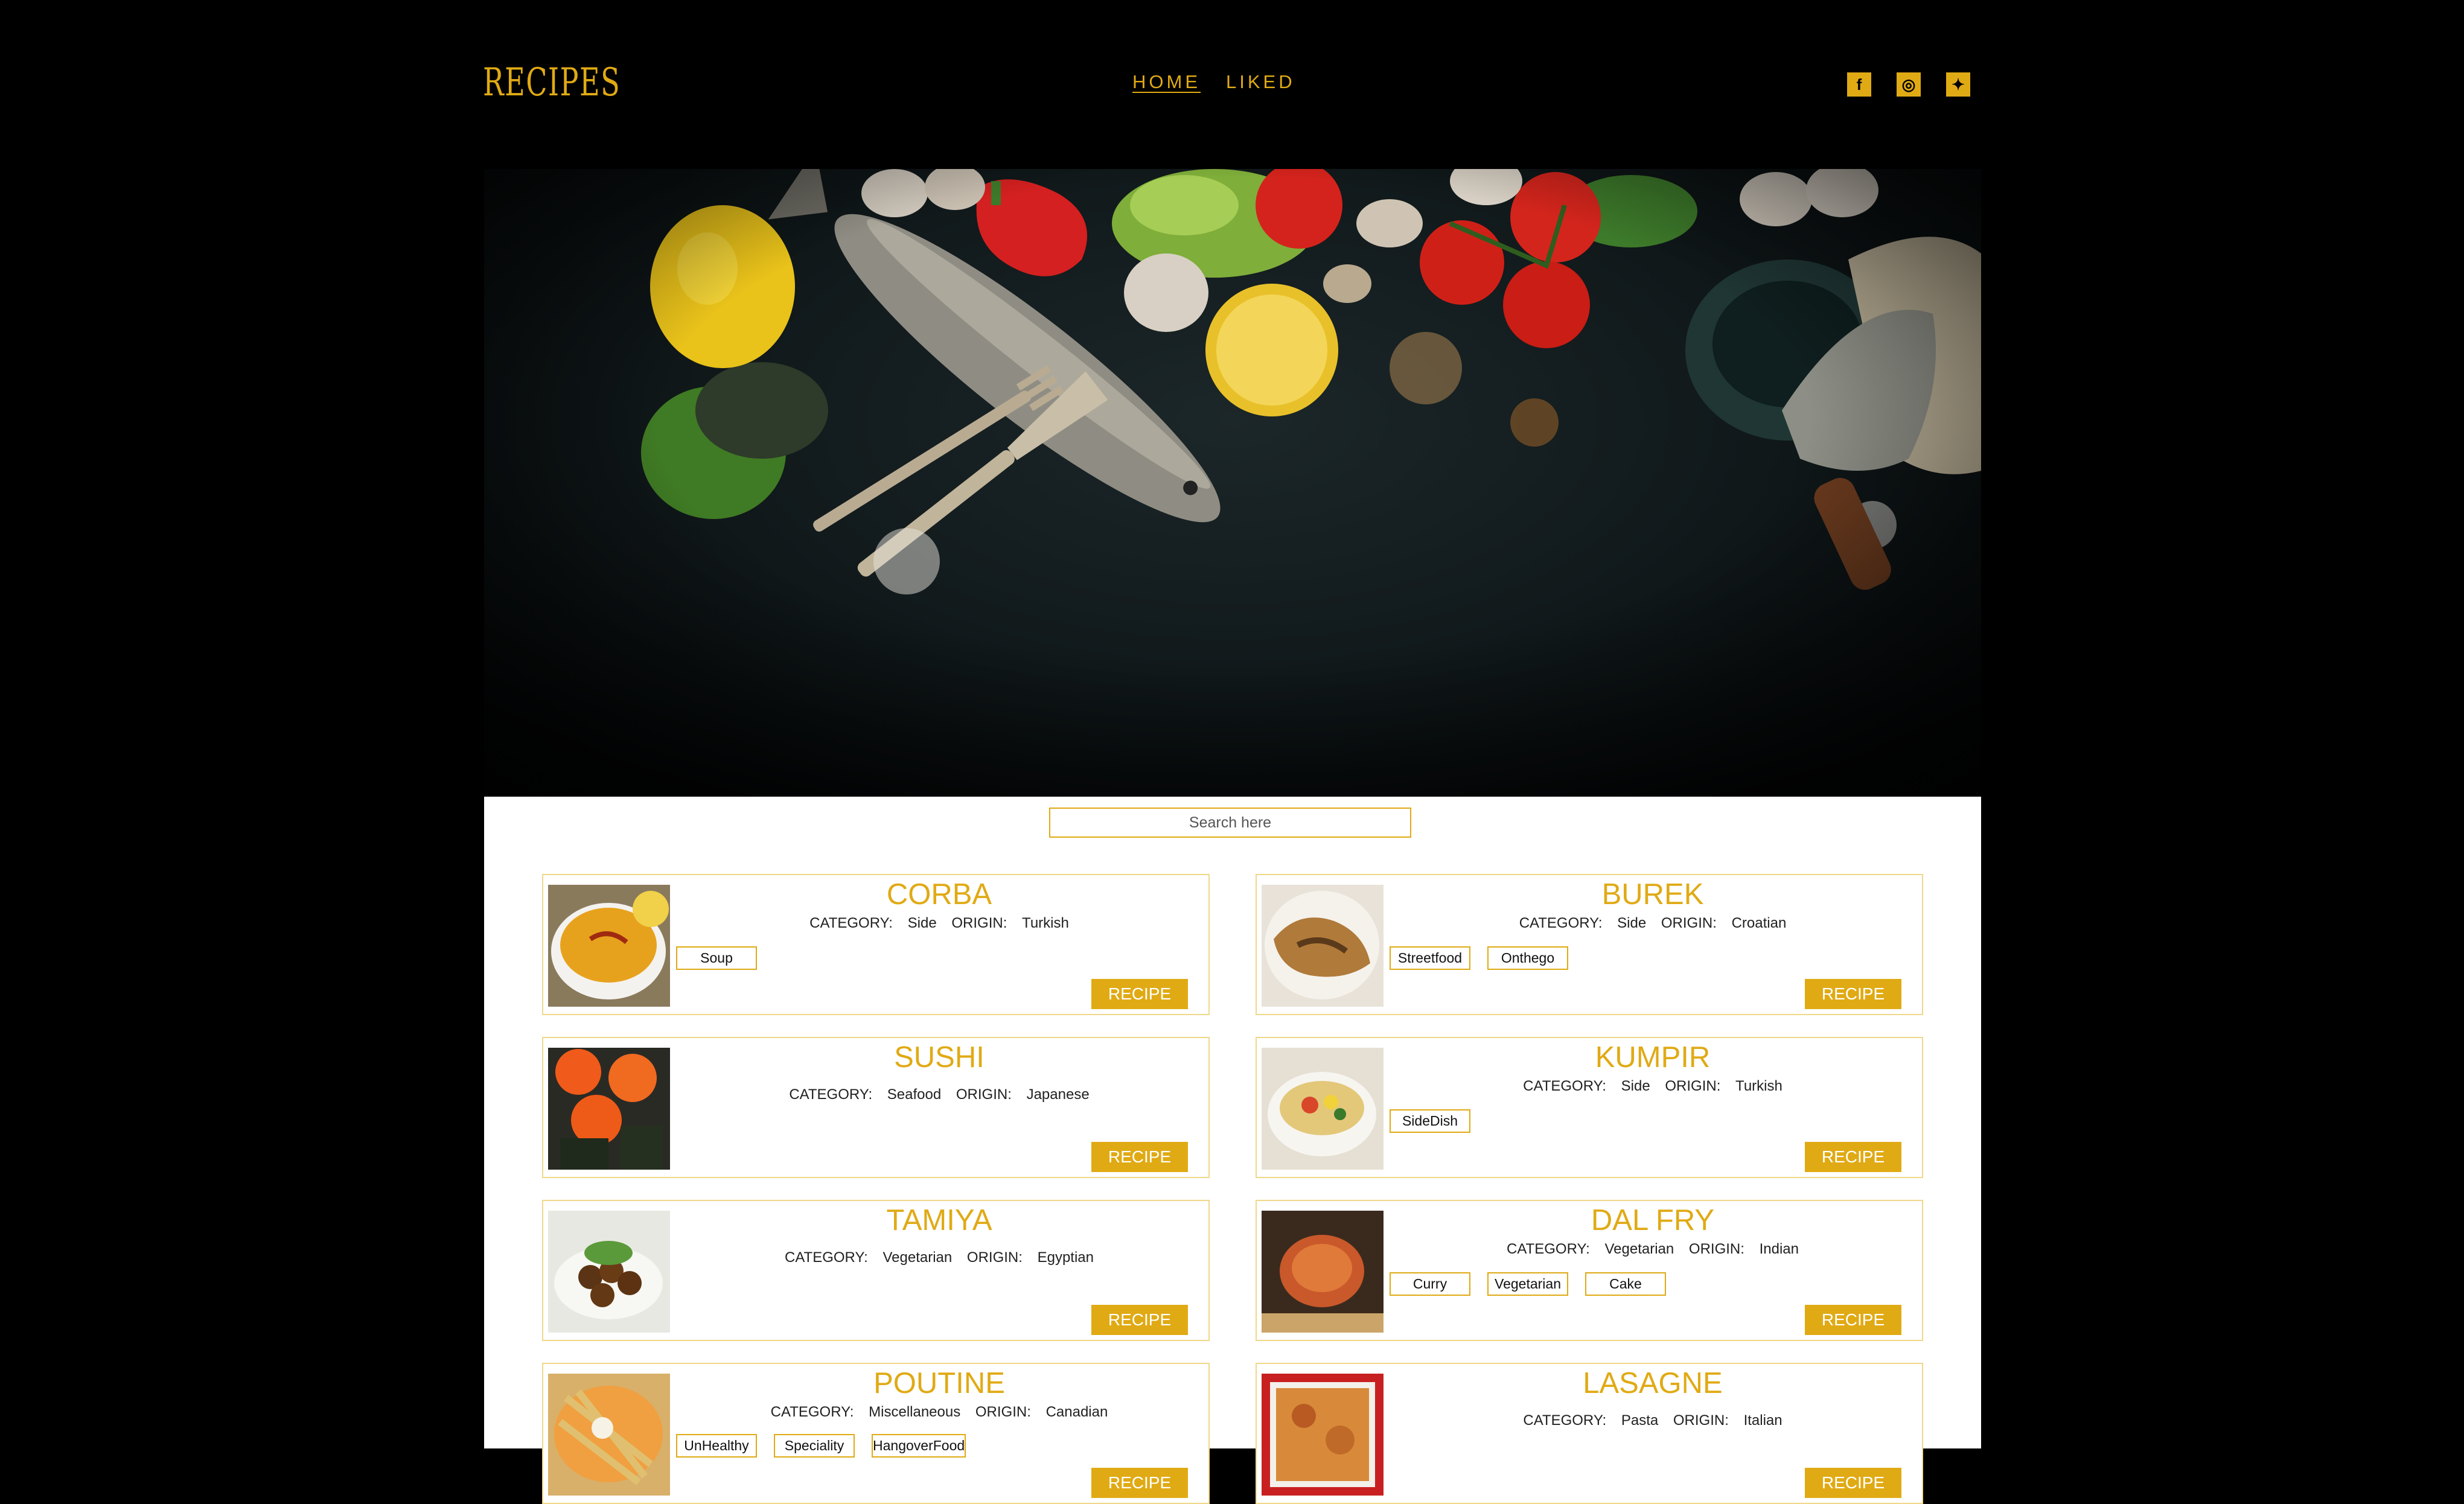 The height and width of the screenshot is (1504, 2464). Describe the element at coordinates (552, 82) in the screenshot. I see `site-logo: RECIPES` at that location.